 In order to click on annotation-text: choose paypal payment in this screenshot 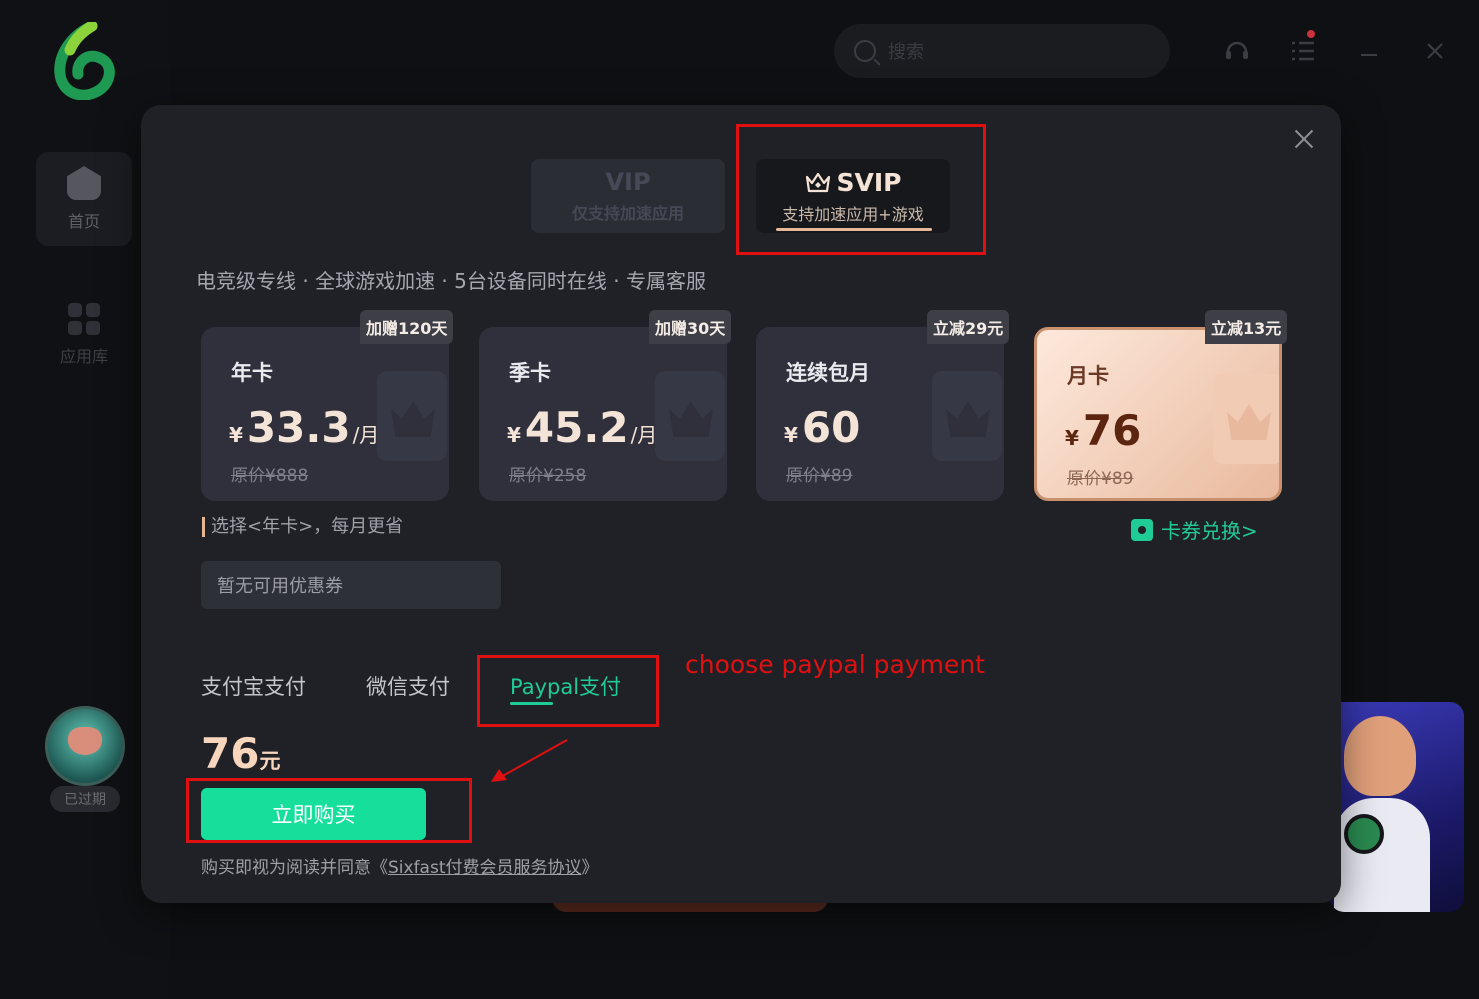, I will do `click(835, 664)`.